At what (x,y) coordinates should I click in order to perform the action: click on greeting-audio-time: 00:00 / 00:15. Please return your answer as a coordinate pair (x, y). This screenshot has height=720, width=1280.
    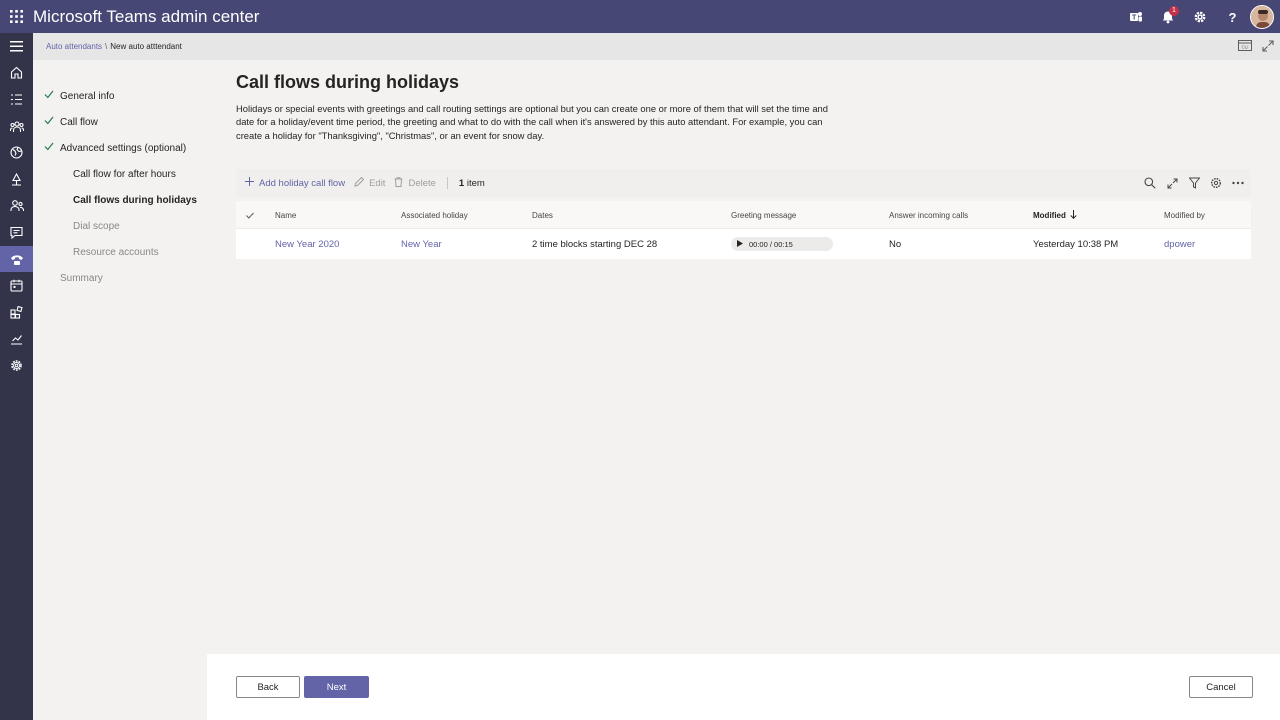
    Looking at the image, I should click on (771, 244).